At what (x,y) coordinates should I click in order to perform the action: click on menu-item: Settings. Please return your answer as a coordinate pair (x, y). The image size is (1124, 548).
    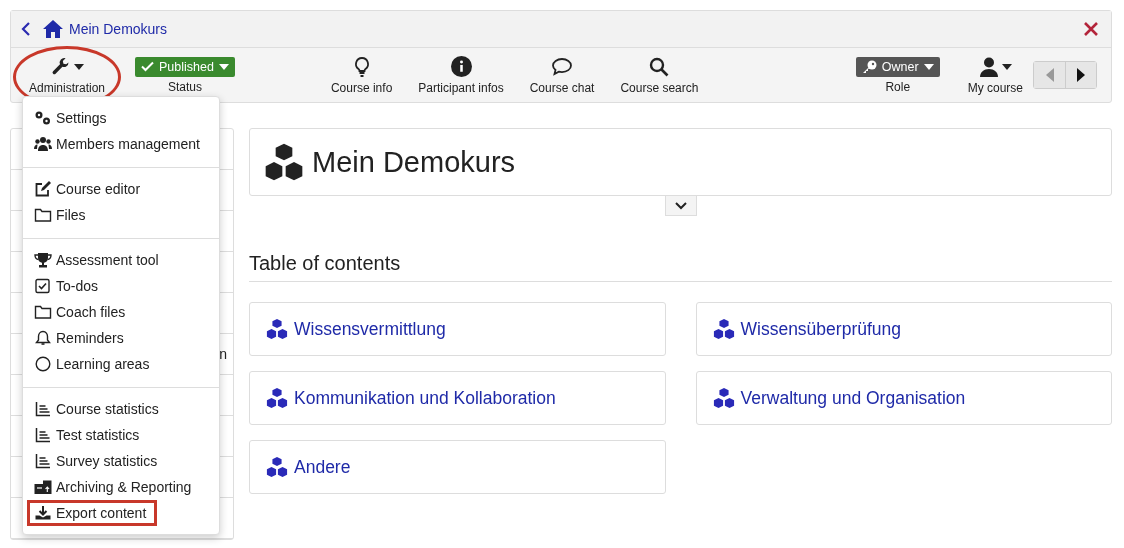
    Looking at the image, I should click on (72, 118).